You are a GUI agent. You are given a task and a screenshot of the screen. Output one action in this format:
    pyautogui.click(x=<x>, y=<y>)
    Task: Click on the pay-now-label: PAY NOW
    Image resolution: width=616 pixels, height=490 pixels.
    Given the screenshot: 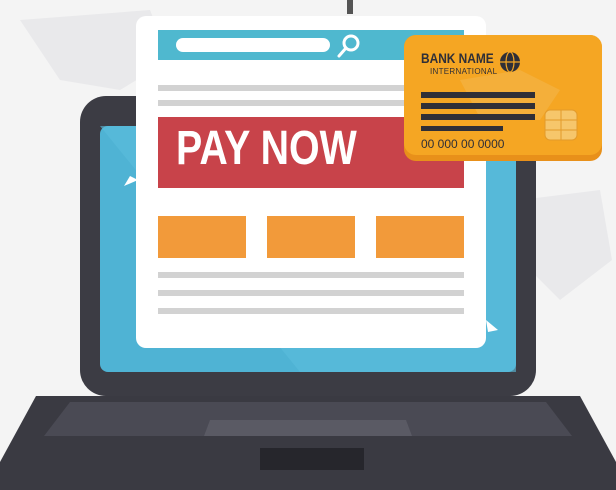 What is the action you would take?
    pyautogui.click(x=266, y=149)
    